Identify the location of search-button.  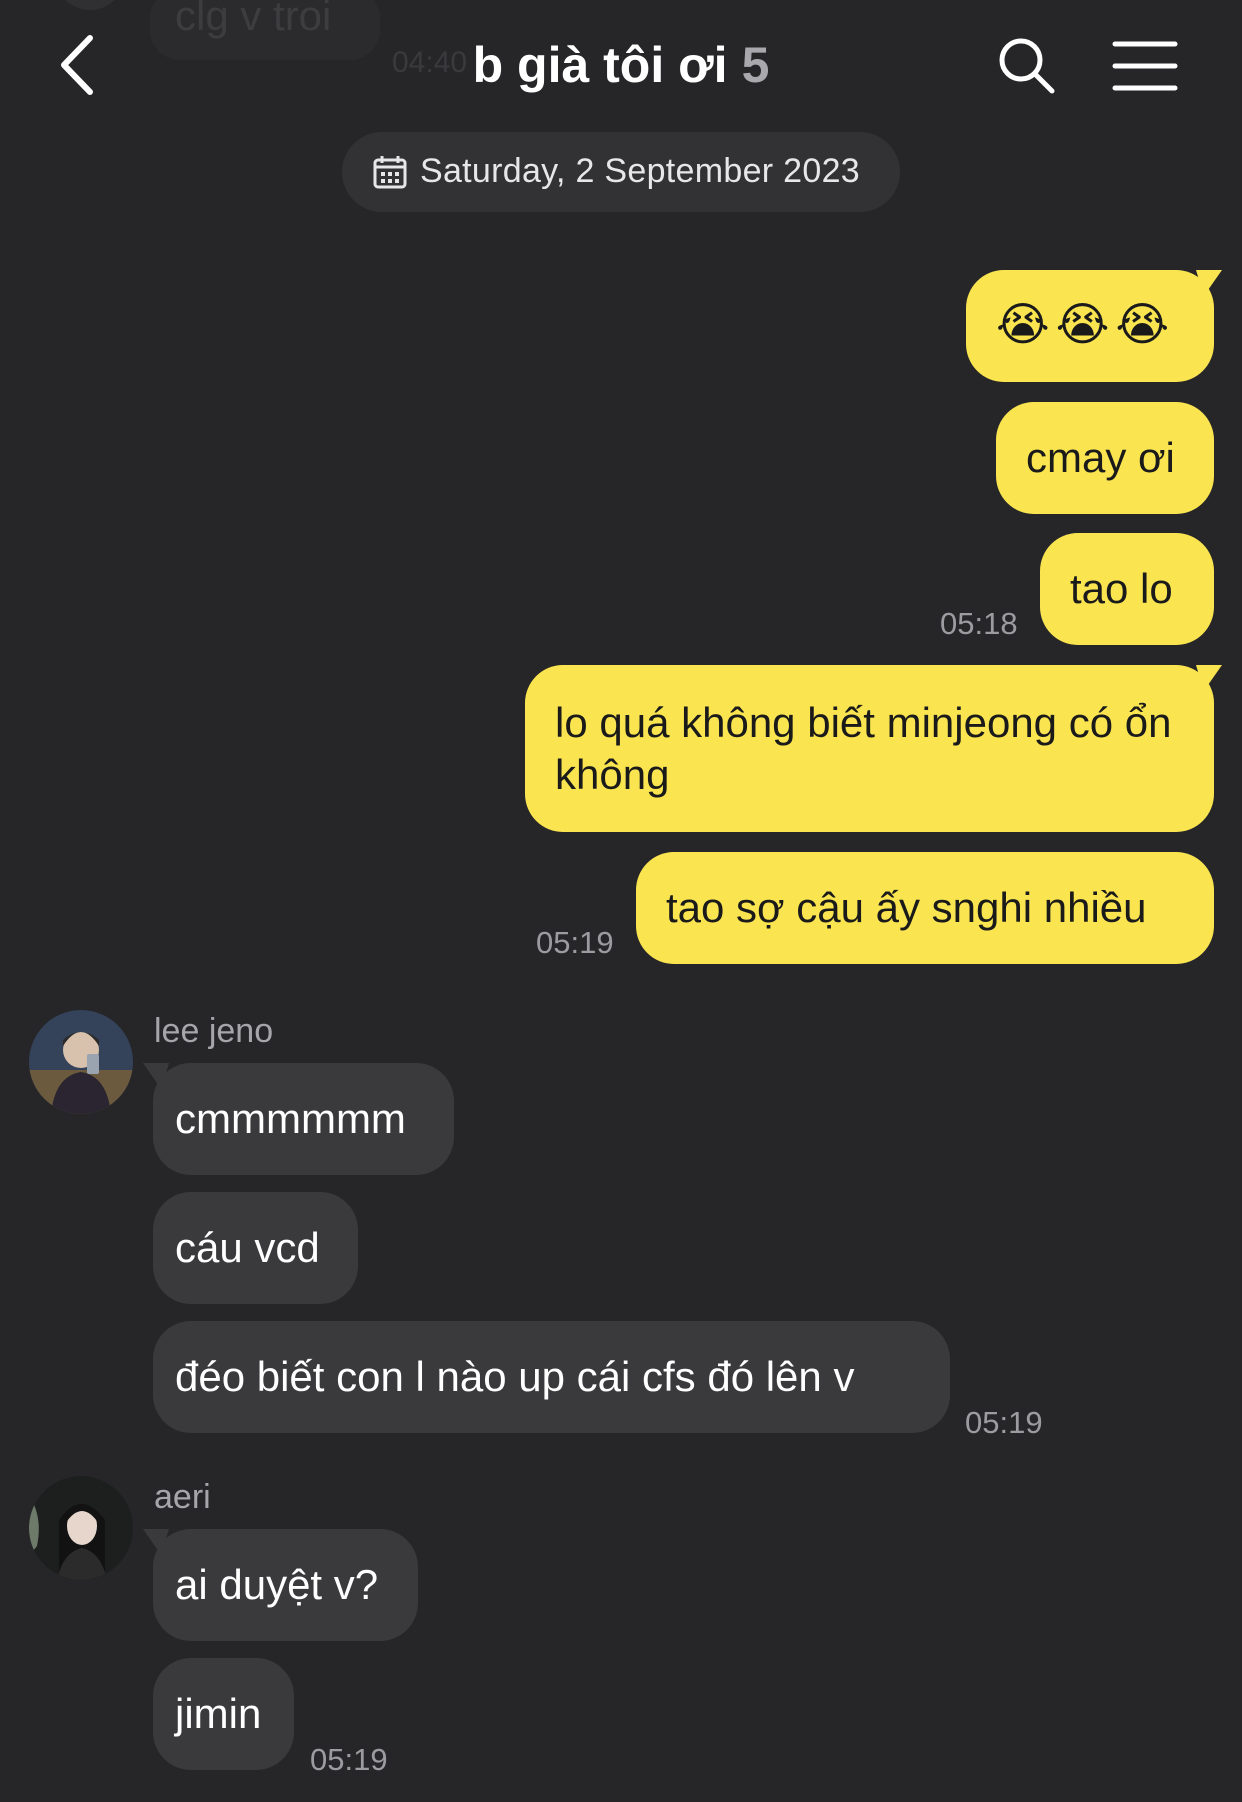
(1026, 65).